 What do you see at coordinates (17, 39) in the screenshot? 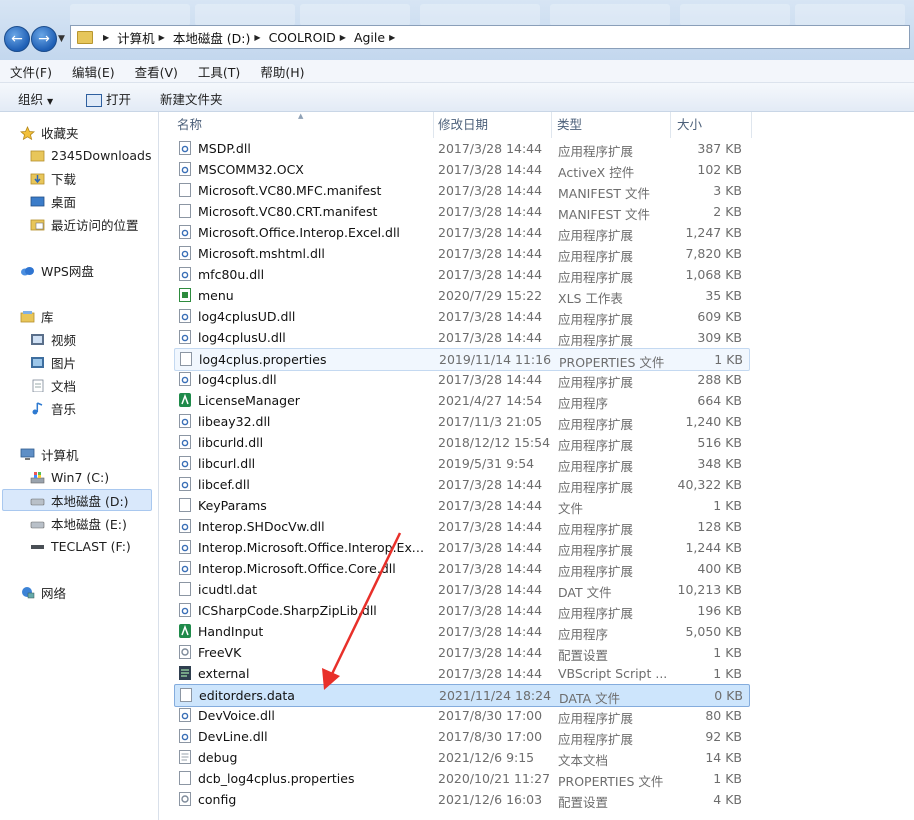
I see `back-button: ←` at bounding box center [17, 39].